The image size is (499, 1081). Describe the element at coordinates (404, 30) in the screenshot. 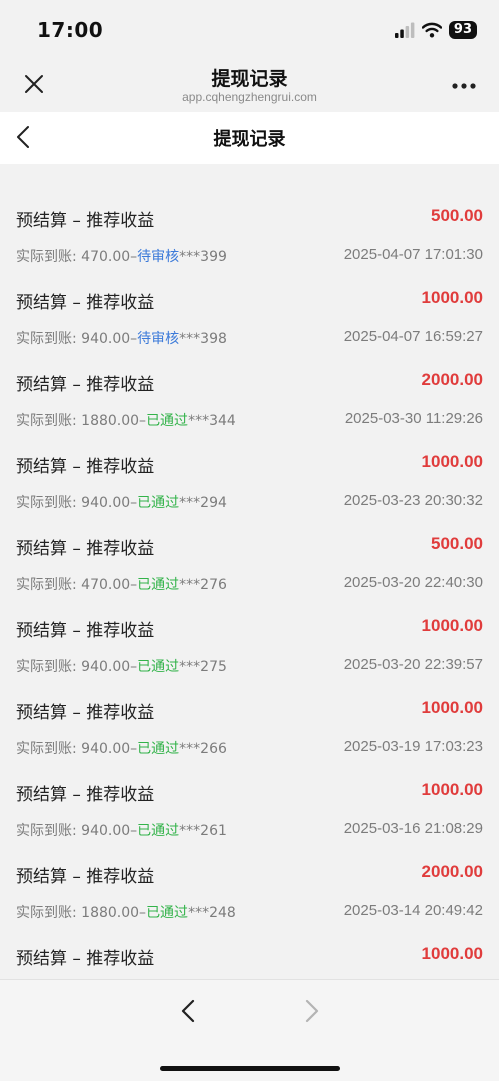

I see `signal-icon` at that location.